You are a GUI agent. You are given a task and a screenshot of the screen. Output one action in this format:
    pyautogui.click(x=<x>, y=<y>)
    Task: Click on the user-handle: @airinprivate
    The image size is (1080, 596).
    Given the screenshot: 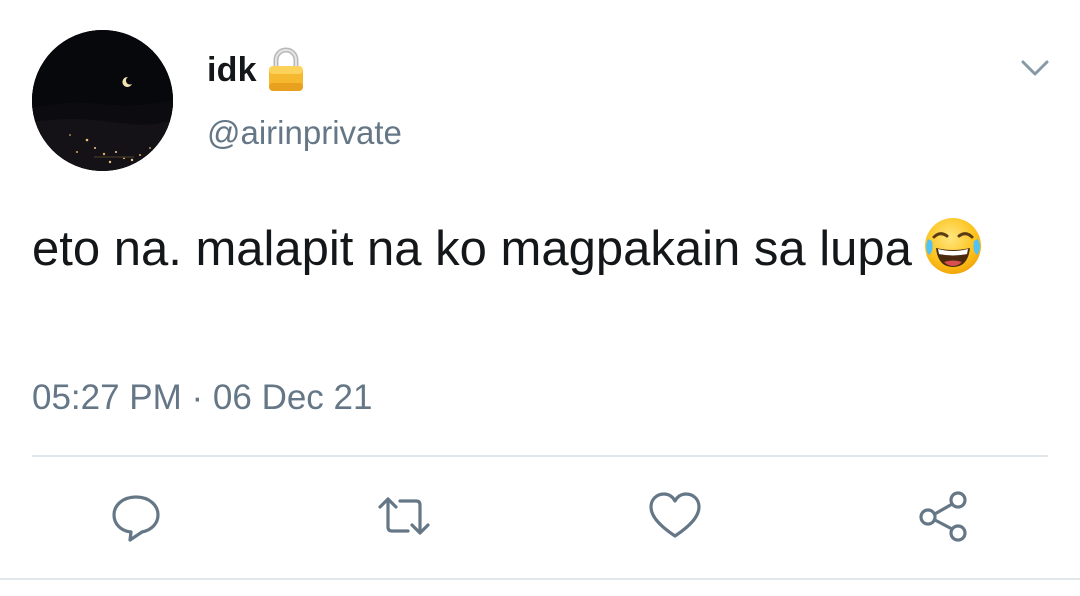 What is the action you would take?
    pyautogui.click(x=304, y=133)
    